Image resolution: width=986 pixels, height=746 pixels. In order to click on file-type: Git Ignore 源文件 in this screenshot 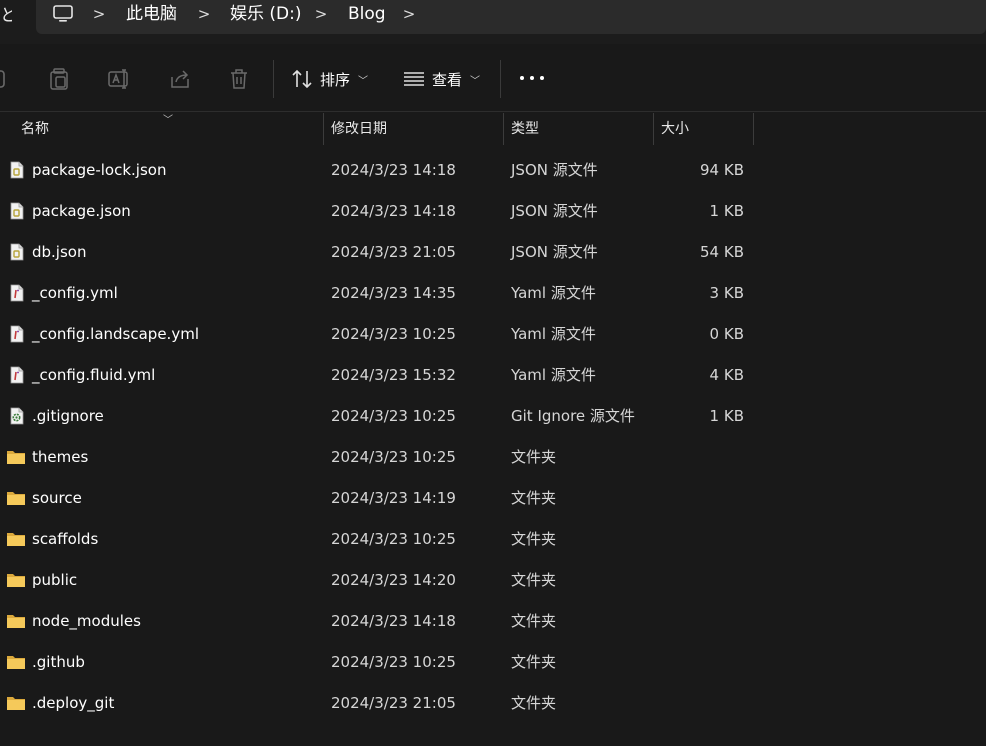, I will do `click(573, 416)`.